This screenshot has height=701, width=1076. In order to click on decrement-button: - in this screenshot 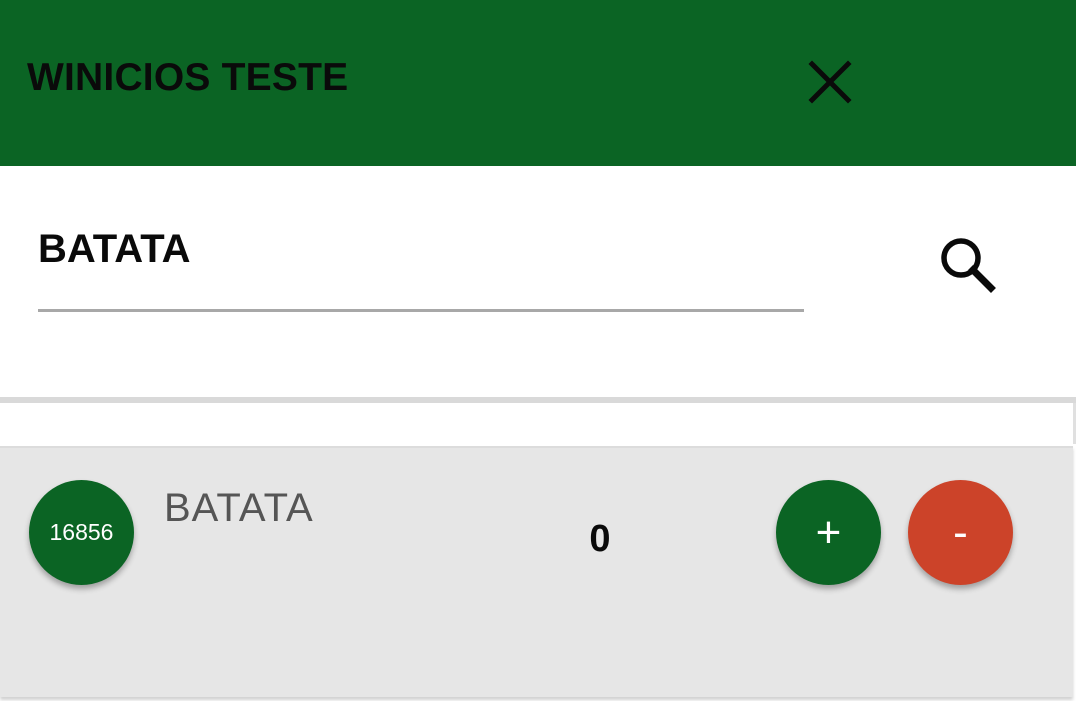, I will do `click(960, 532)`.